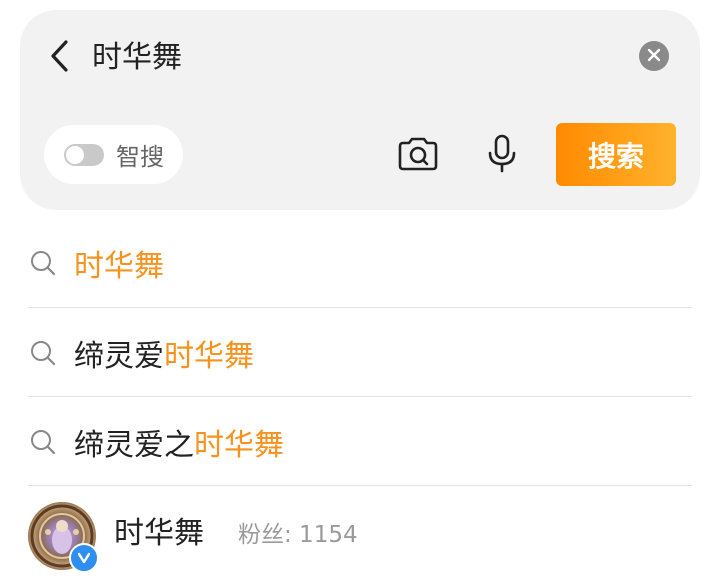 This screenshot has height=579, width=720. I want to click on chevron-left-icon, so click(59, 58).